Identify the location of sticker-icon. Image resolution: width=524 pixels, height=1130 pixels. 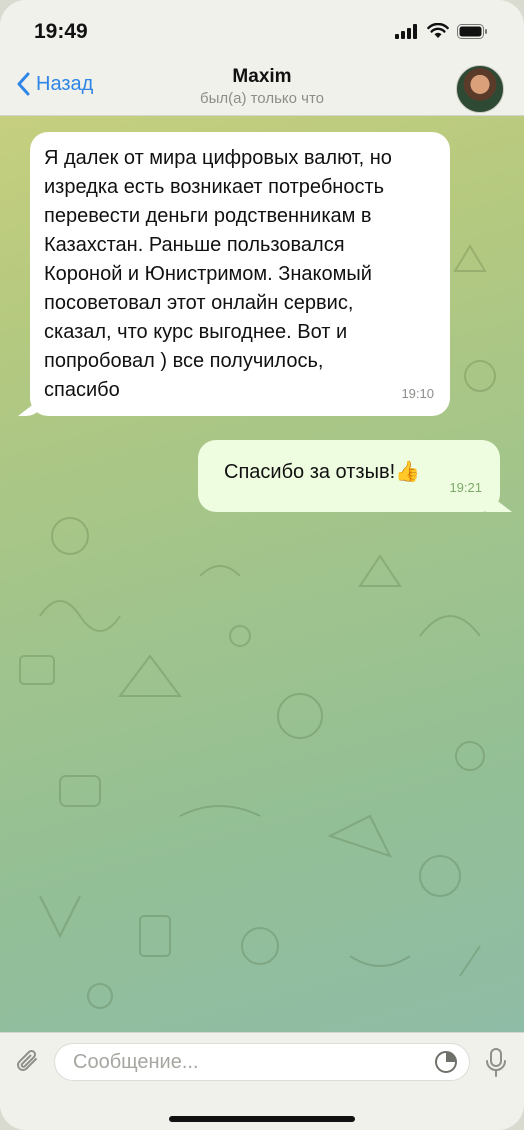
(446, 1062).